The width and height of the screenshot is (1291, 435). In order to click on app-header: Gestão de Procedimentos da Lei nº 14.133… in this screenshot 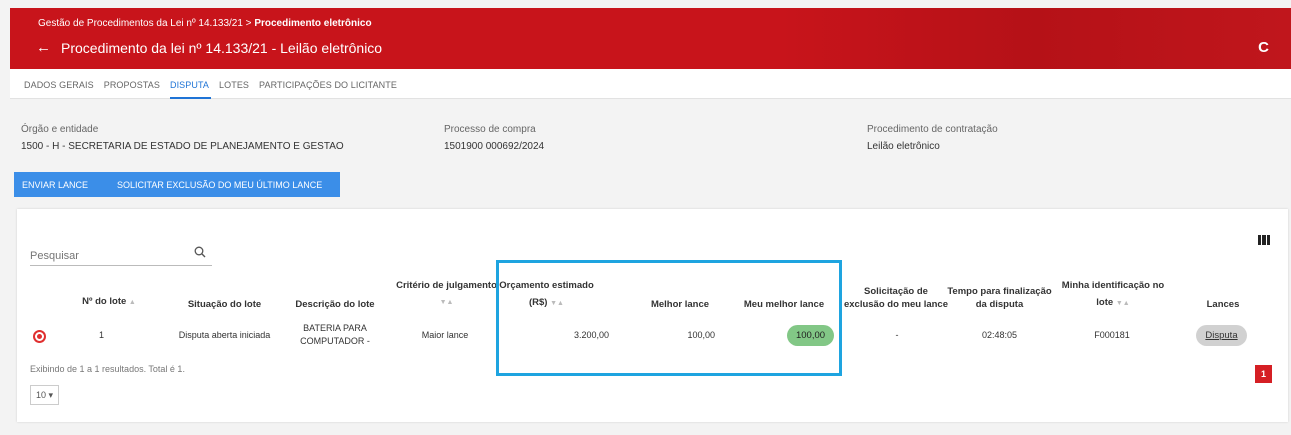, I will do `click(650, 38)`.